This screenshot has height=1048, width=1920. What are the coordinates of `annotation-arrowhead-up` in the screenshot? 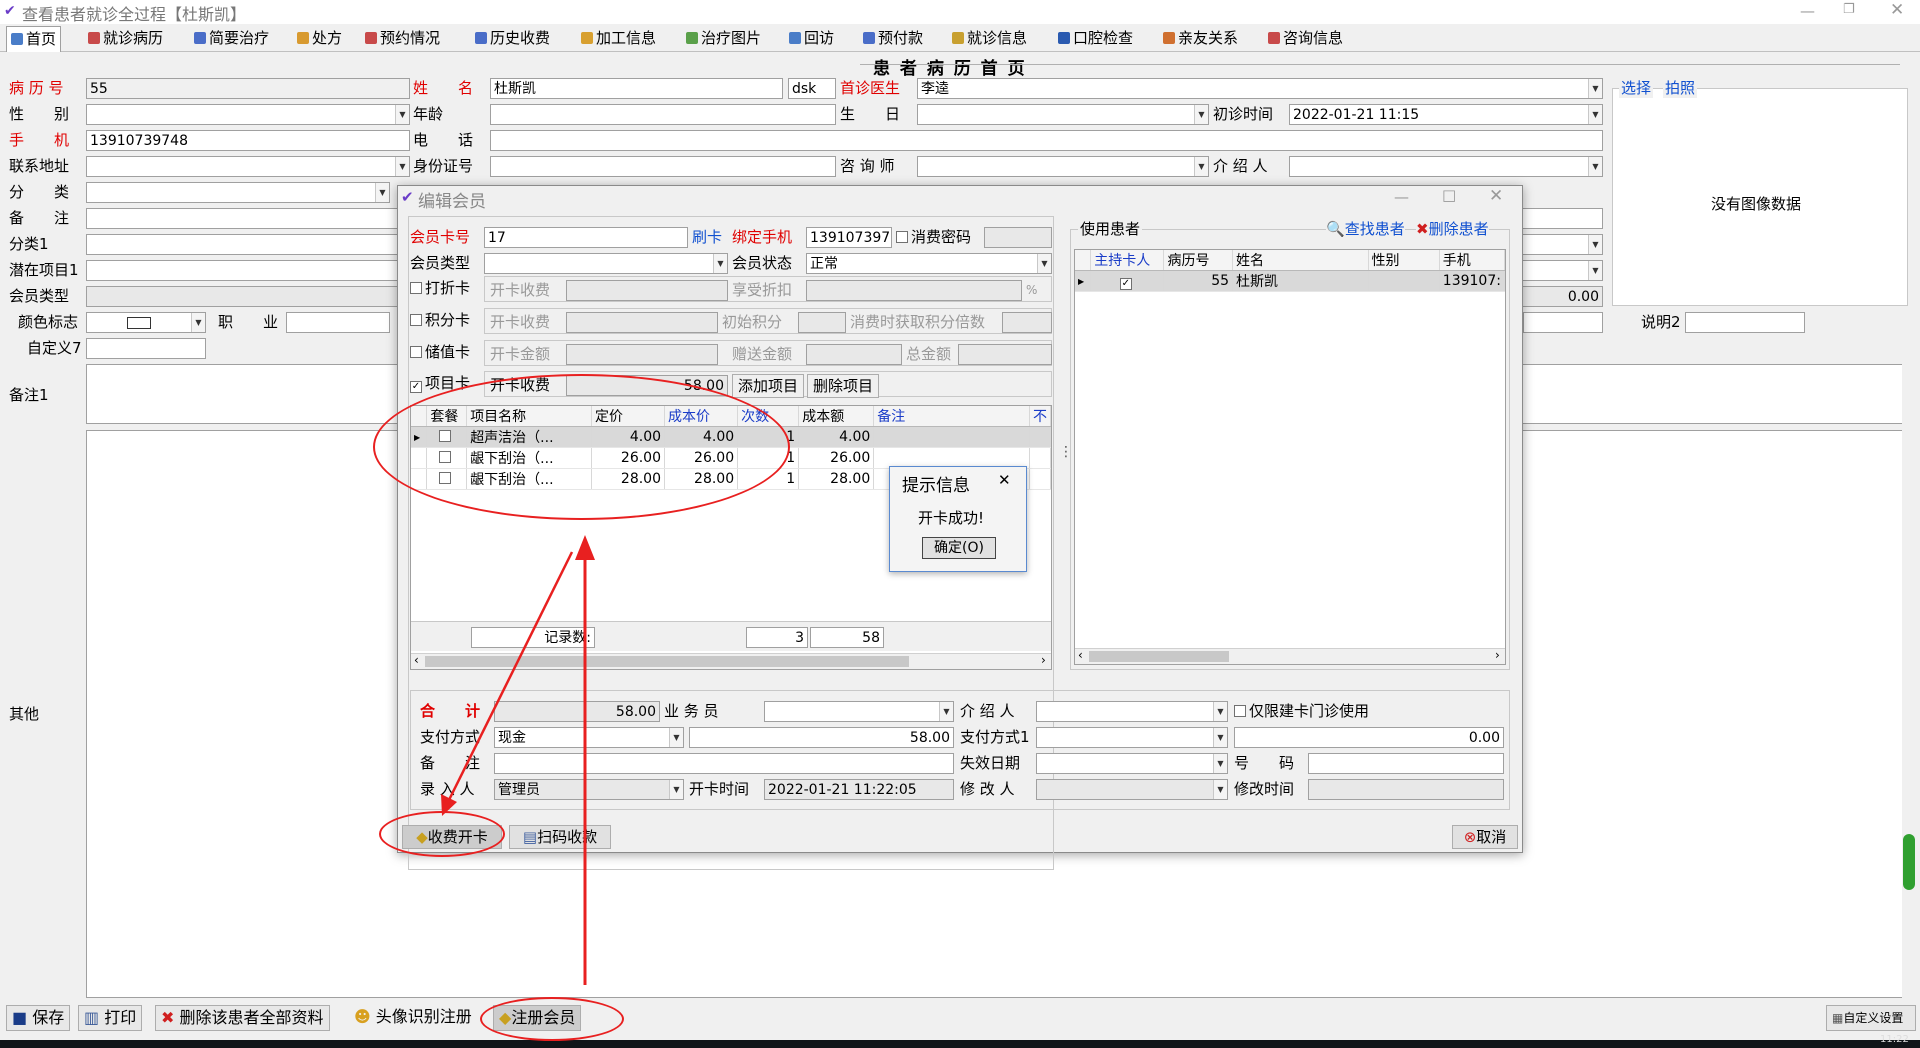 It's located at (585, 547).